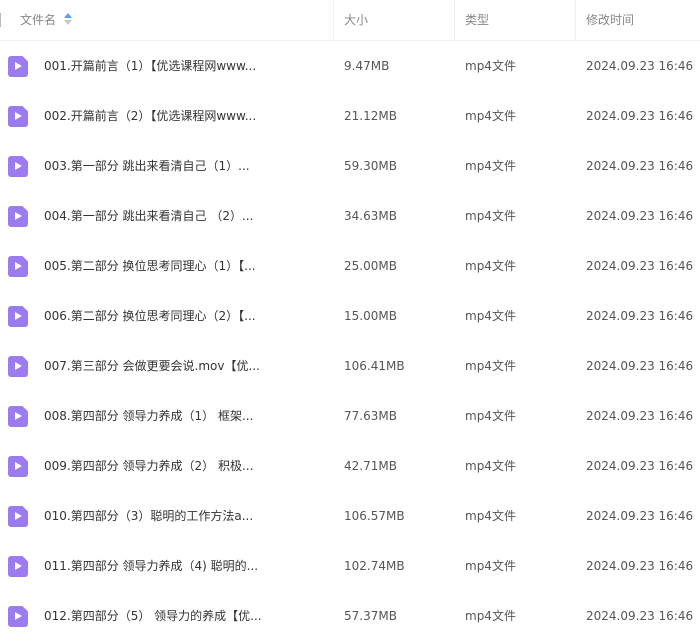 This screenshot has height=641, width=700. I want to click on file-size: 15.00MB, so click(370, 316).